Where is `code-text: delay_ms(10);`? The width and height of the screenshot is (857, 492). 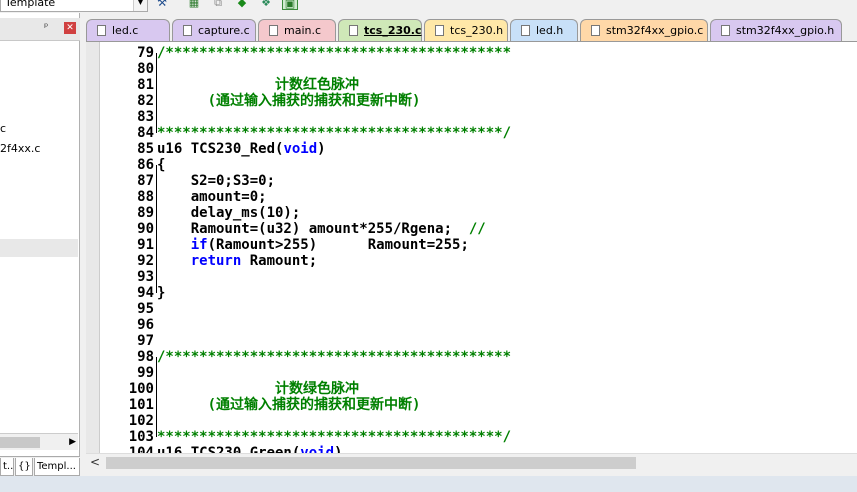 code-text: delay_ms(10); is located at coordinates (229, 213).